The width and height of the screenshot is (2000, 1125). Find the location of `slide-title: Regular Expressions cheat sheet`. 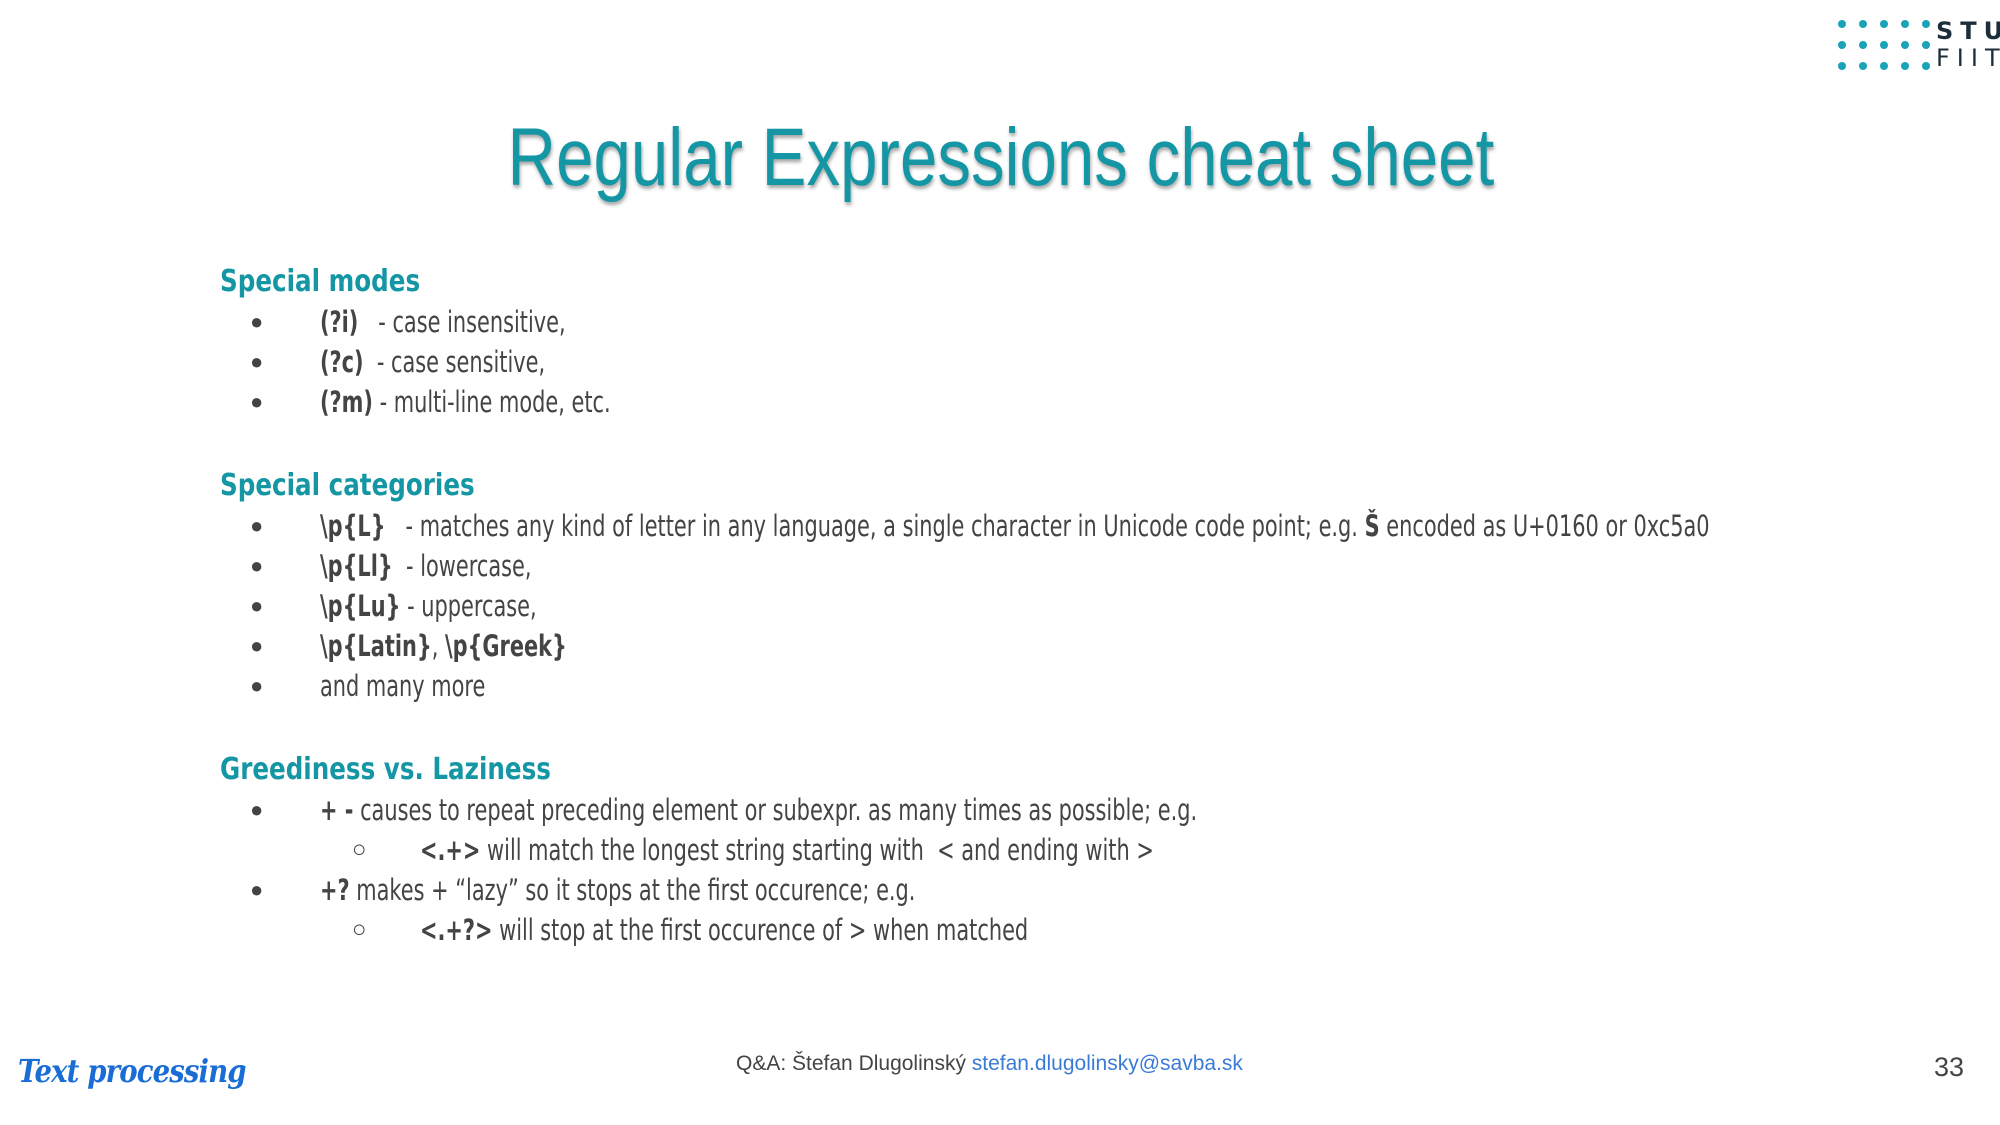

slide-title: Regular Expressions cheat sheet is located at coordinates (1001, 157).